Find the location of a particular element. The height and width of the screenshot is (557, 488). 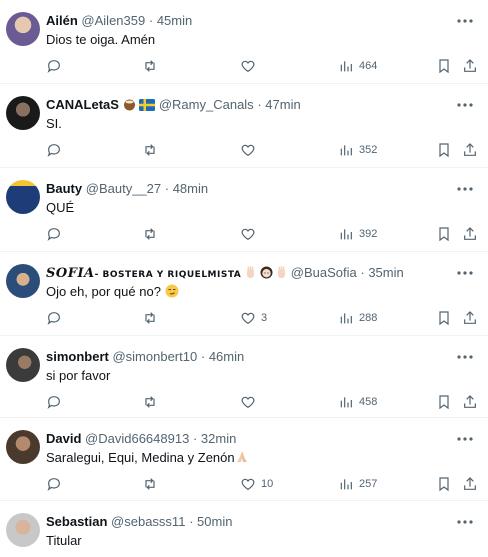

like-button: 3 is located at coordinates (253, 318).